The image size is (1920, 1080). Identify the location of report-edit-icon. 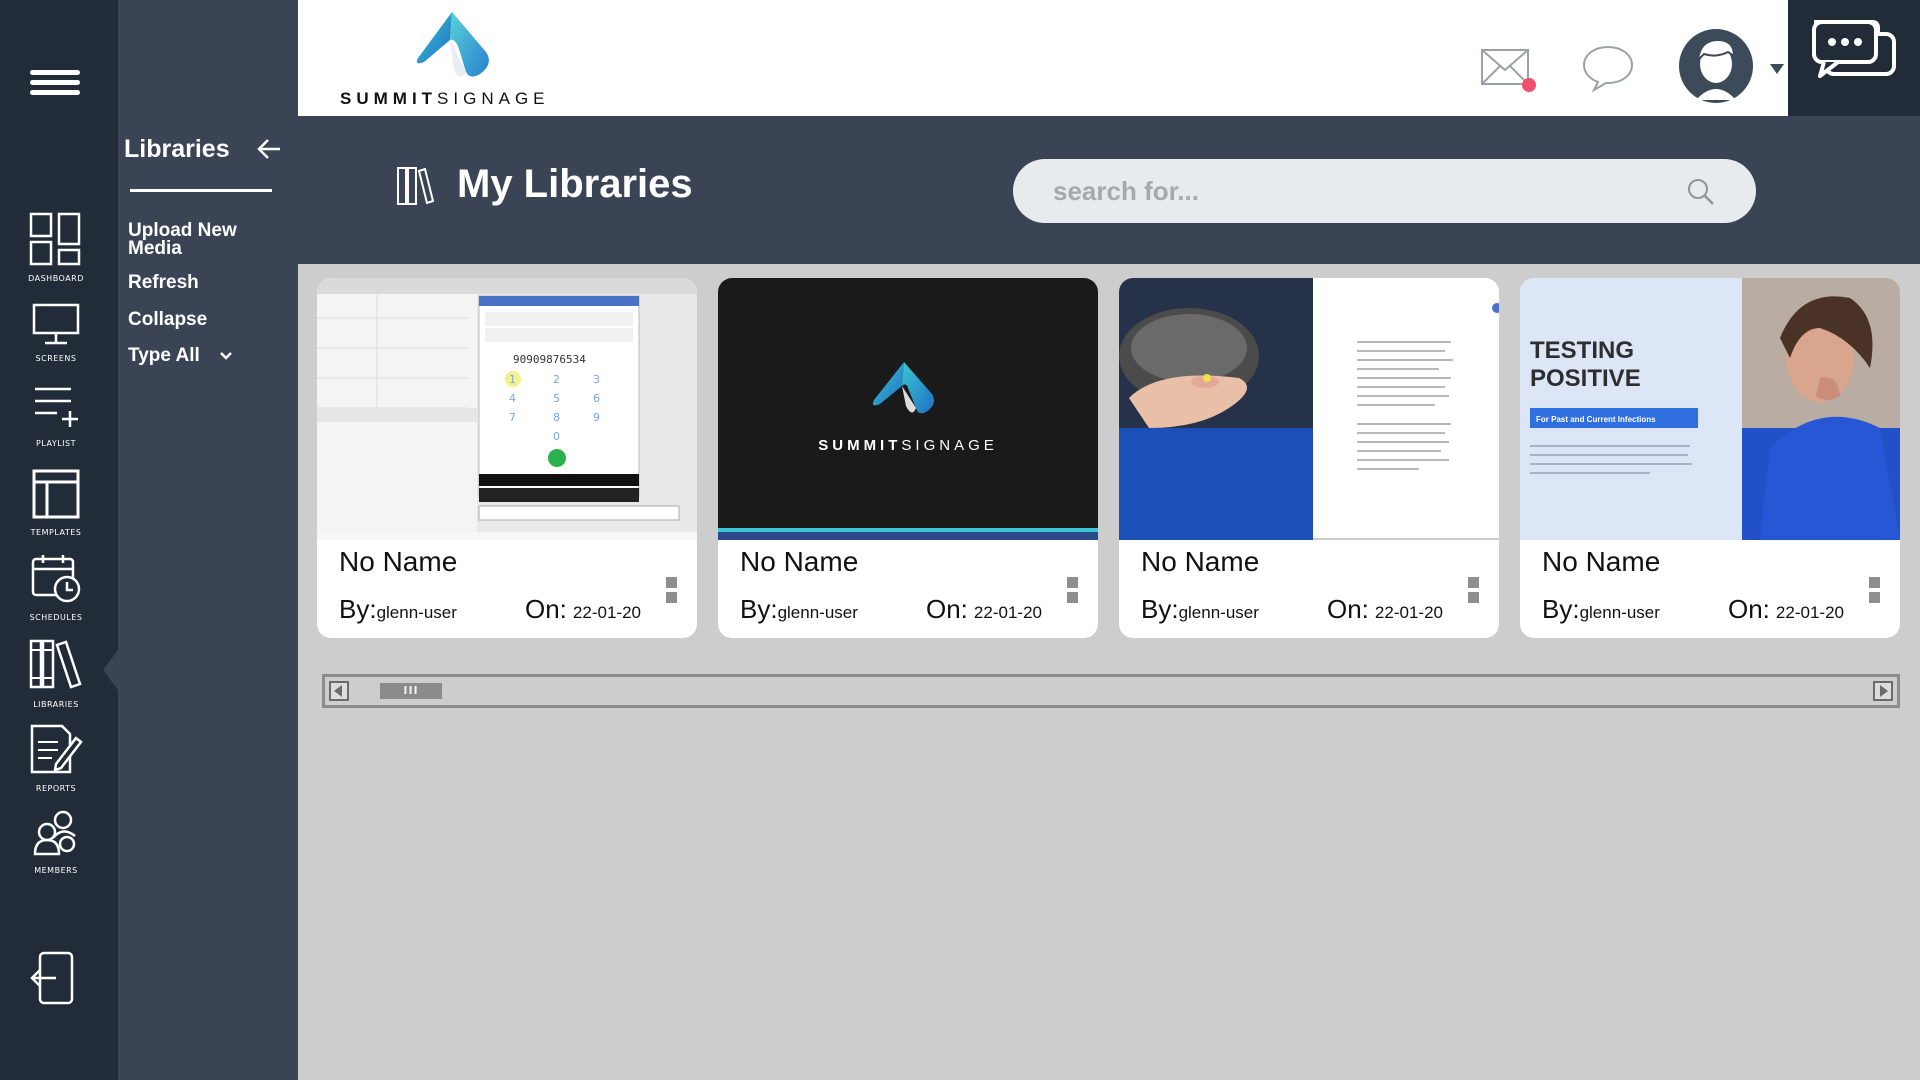
(56, 749).